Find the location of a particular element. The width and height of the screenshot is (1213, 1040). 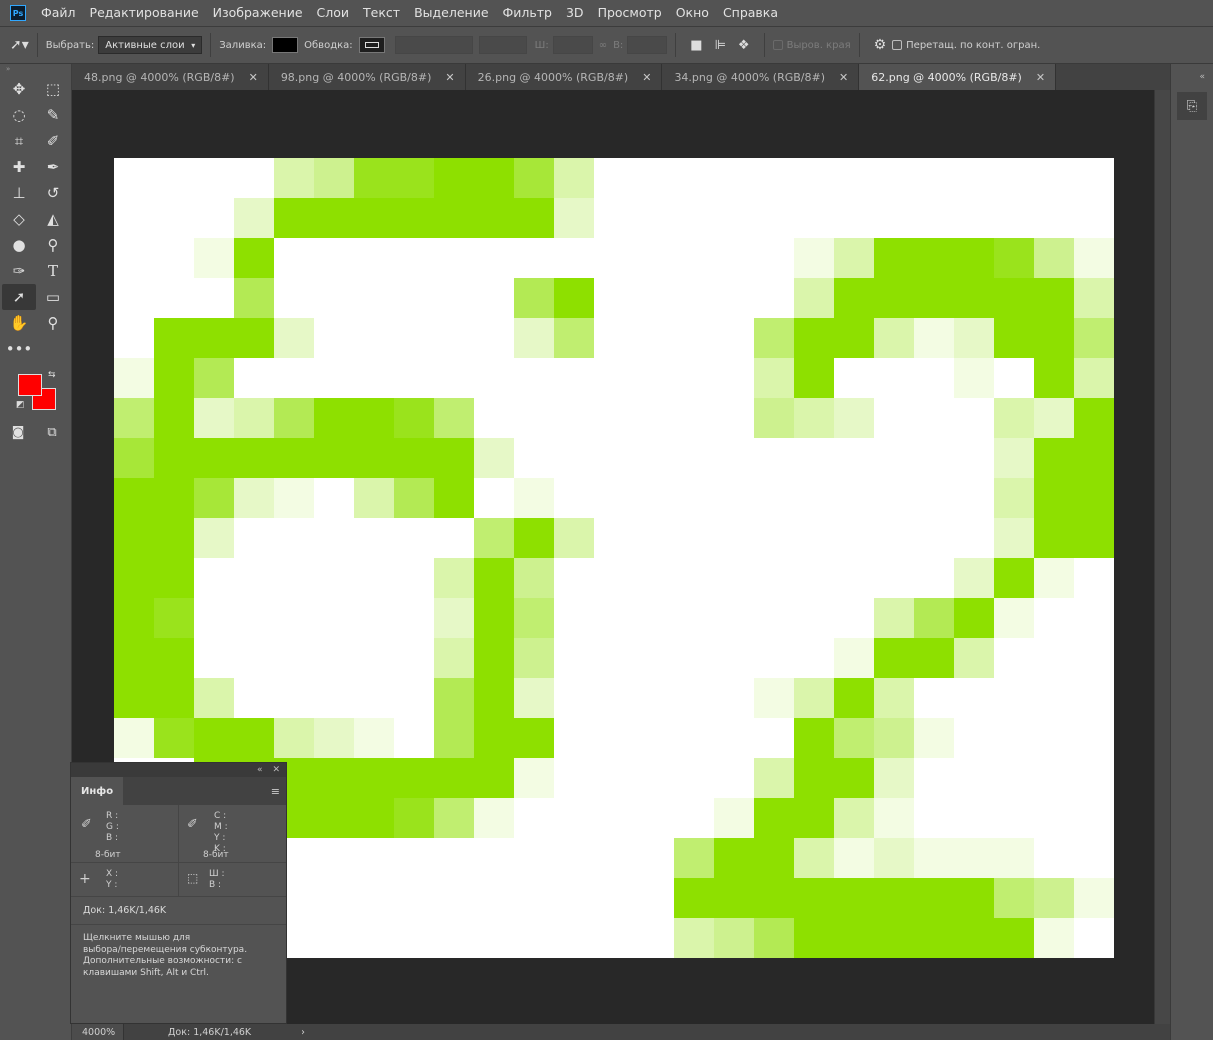

menu-view: Просмотр is located at coordinates (630, 13).